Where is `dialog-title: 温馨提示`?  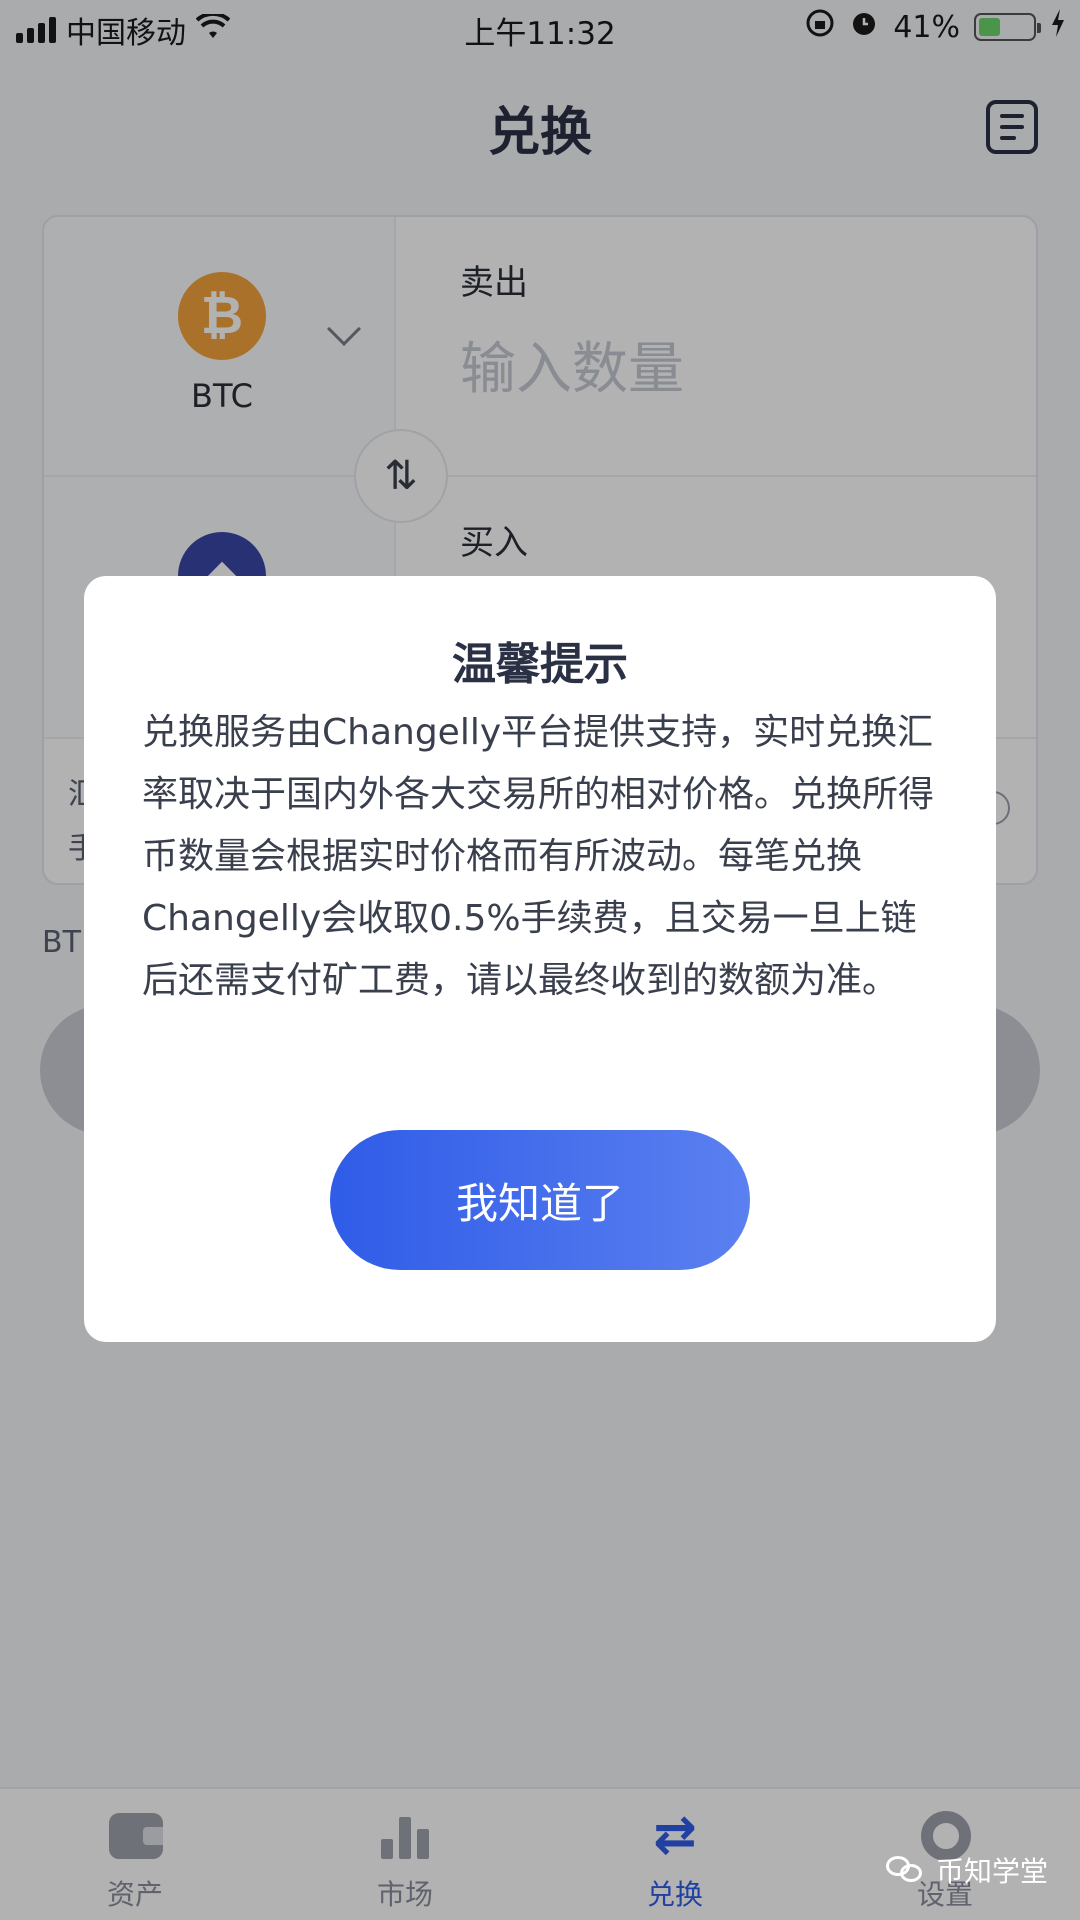 dialog-title: 温馨提示 is located at coordinates (540, 664).